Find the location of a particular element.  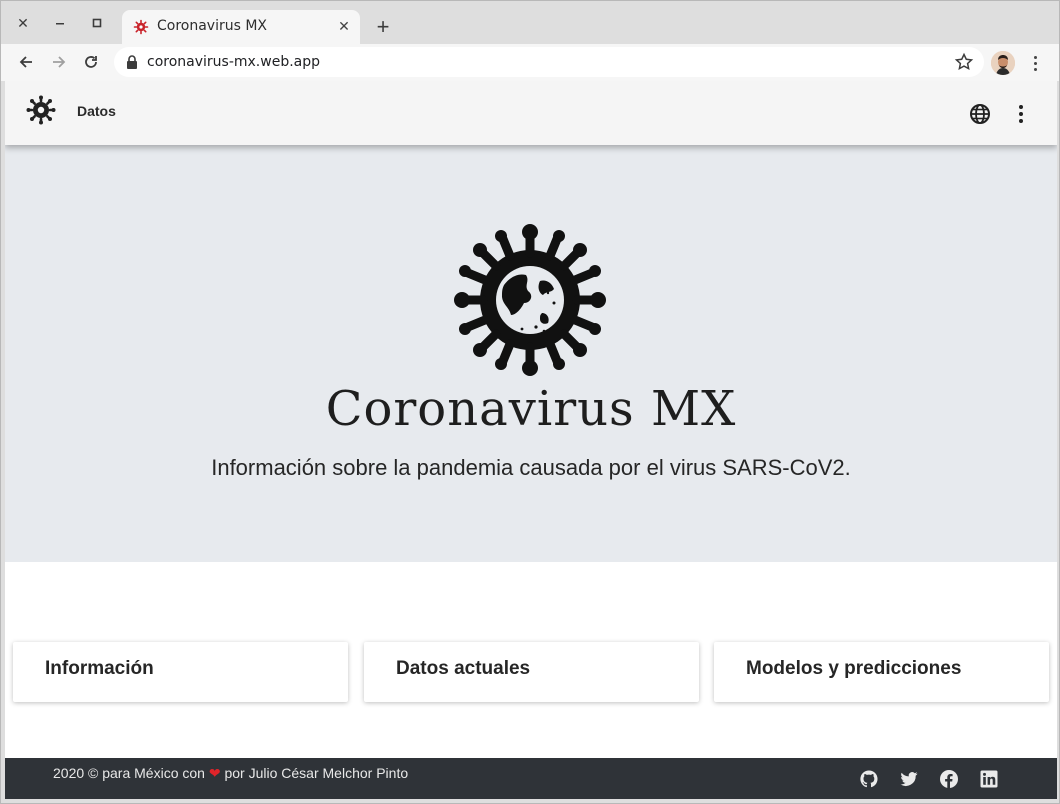

more-vert-icon is located at coordinates (1021, 114).